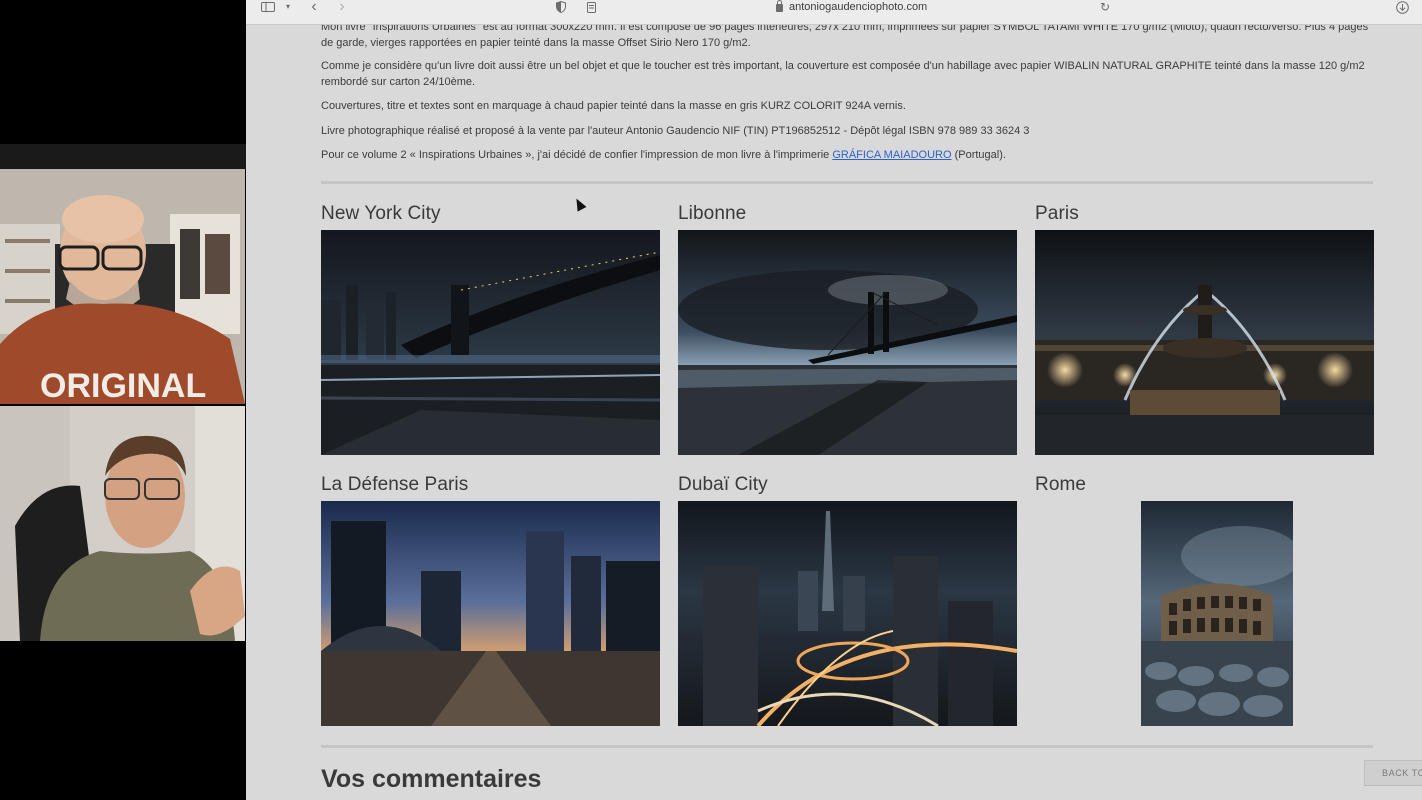 The image size is (1422, 800). Describe the element at coordinates (123, 156) in the screenshot. I see `video-panel-divider` at that location.